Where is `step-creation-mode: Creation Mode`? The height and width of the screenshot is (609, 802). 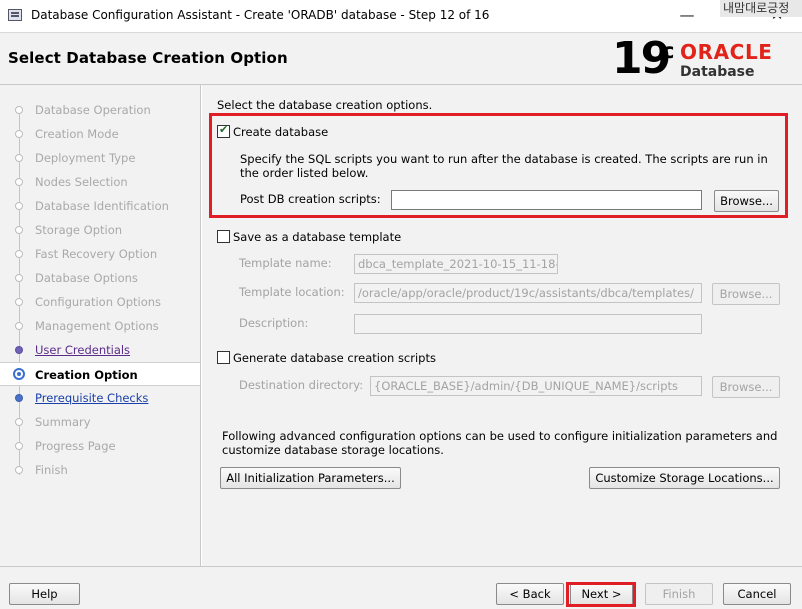 step-creation-mode: Creation Mode is located at coordinates (100, 134).